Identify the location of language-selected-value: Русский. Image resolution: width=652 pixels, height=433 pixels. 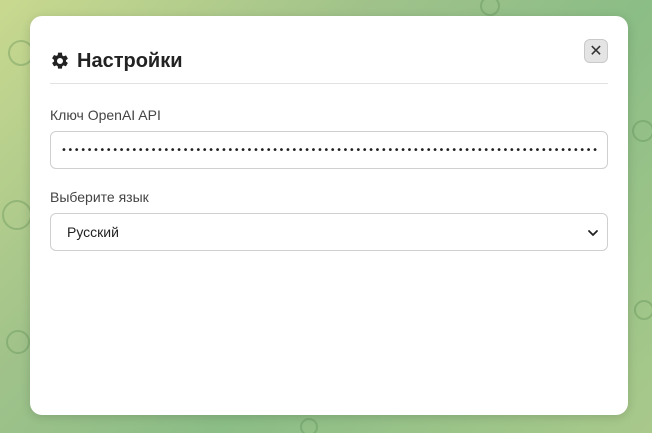
(93, 232).